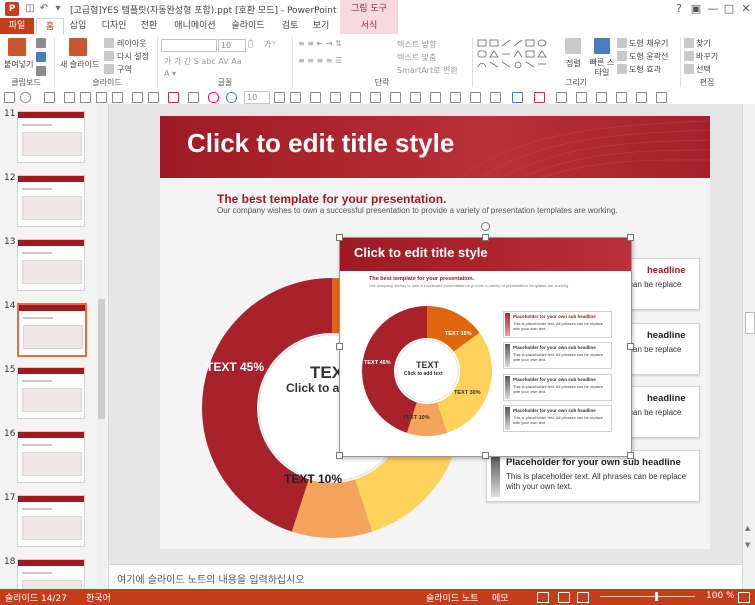  I want to click on arrange-button: 정렬, so click(573, 63).